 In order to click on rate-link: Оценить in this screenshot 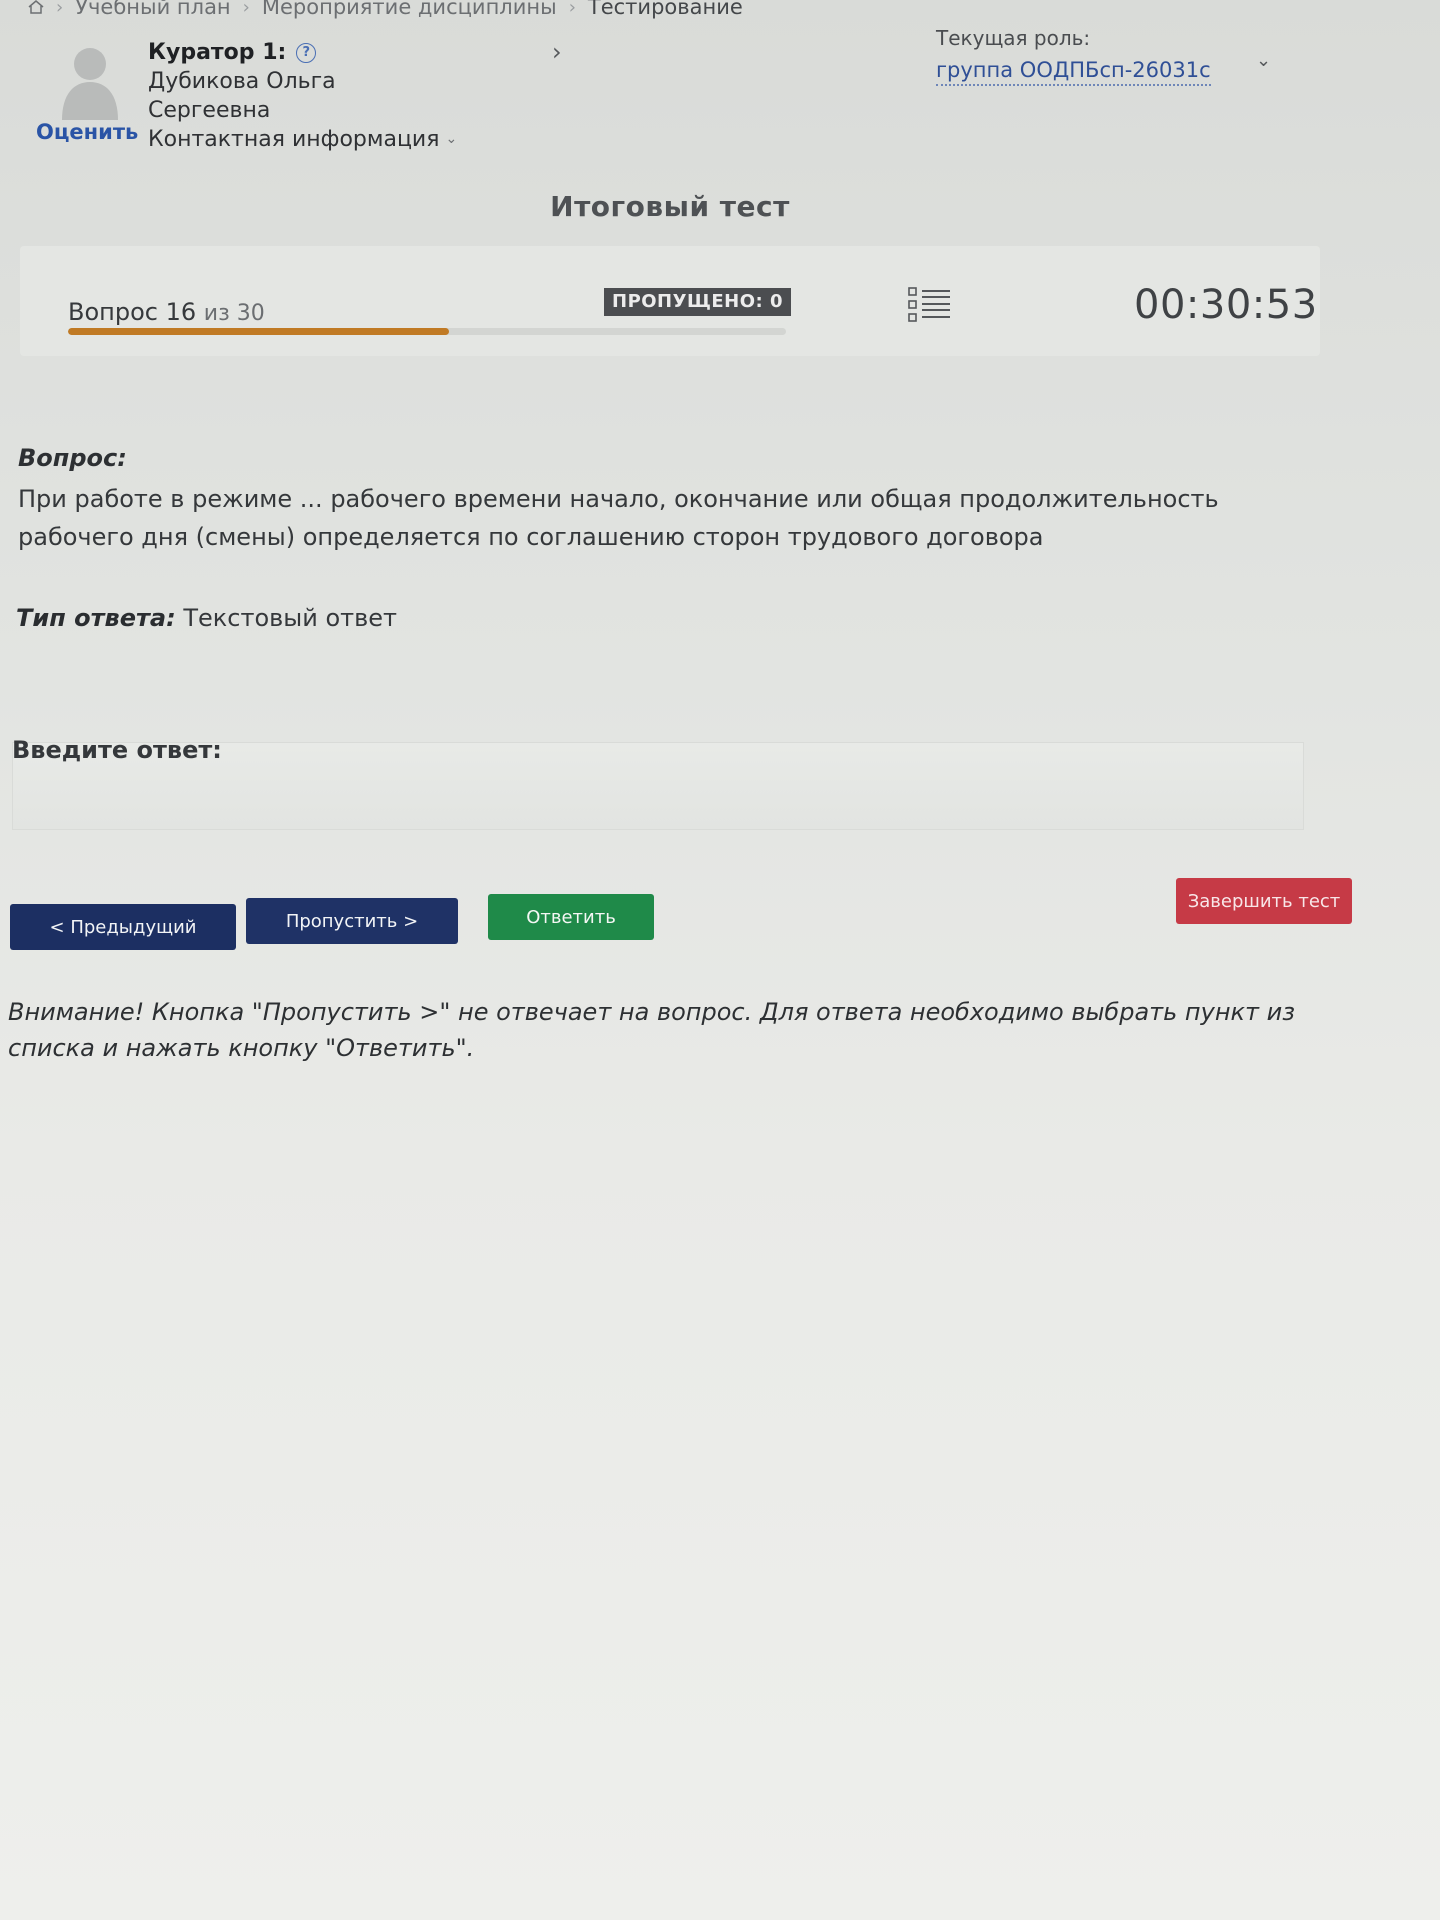, I will do `click(87, 132)`.